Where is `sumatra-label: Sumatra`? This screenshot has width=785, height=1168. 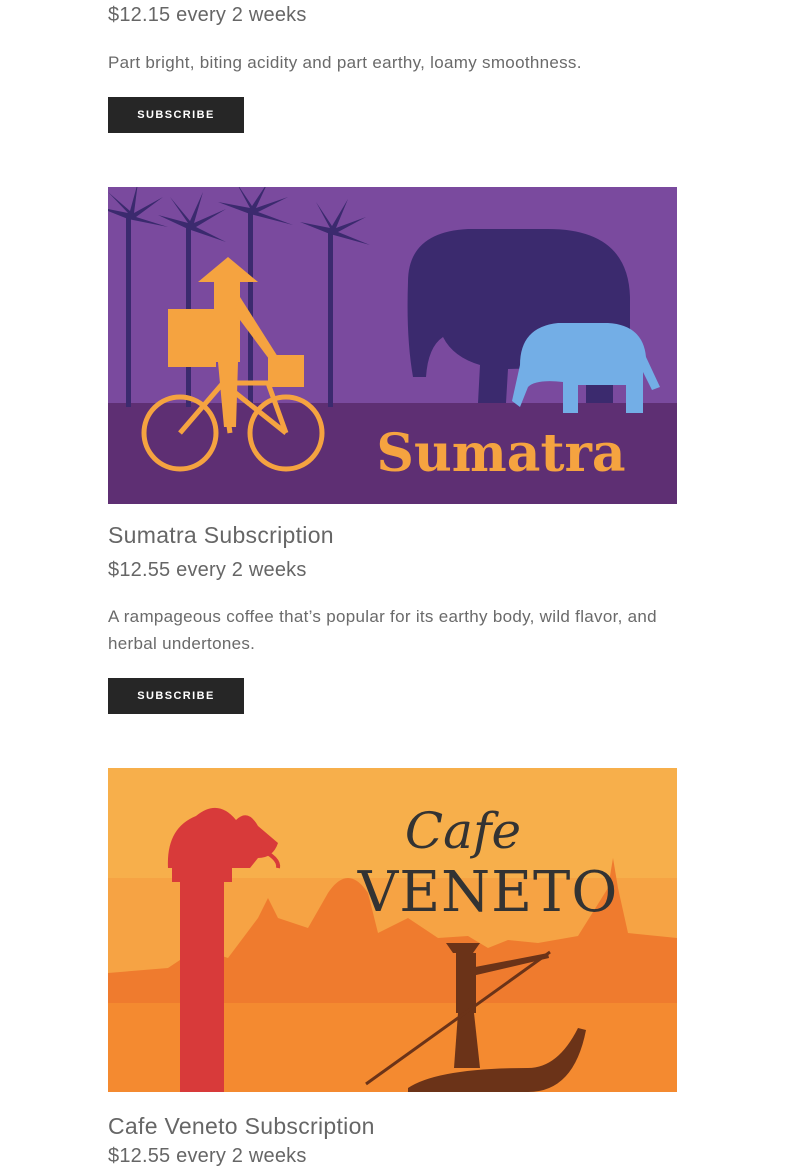
sumatra-label: Sumatra is located at coordinates (500, 453).